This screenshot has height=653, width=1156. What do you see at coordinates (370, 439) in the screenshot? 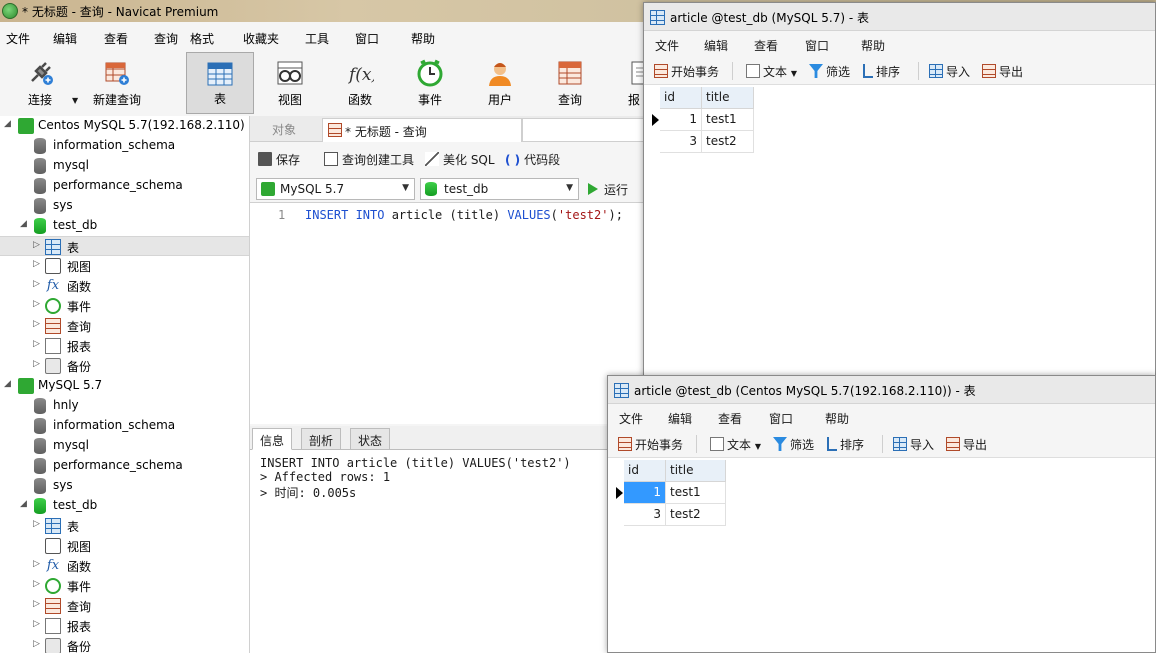
I see `tab-status: 状态` at bounding box center [370, 439].